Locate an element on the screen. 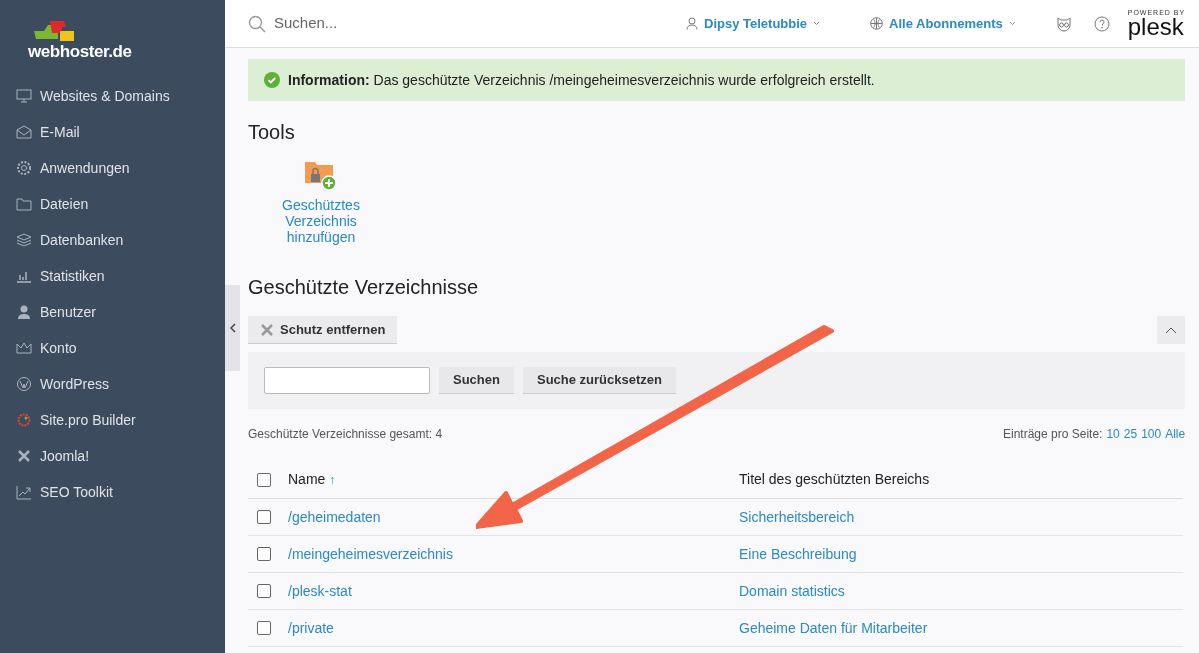 The width and height of the screenshot is (1199, 653). sidebar-item: Konto is located at coordinates (112, 348).